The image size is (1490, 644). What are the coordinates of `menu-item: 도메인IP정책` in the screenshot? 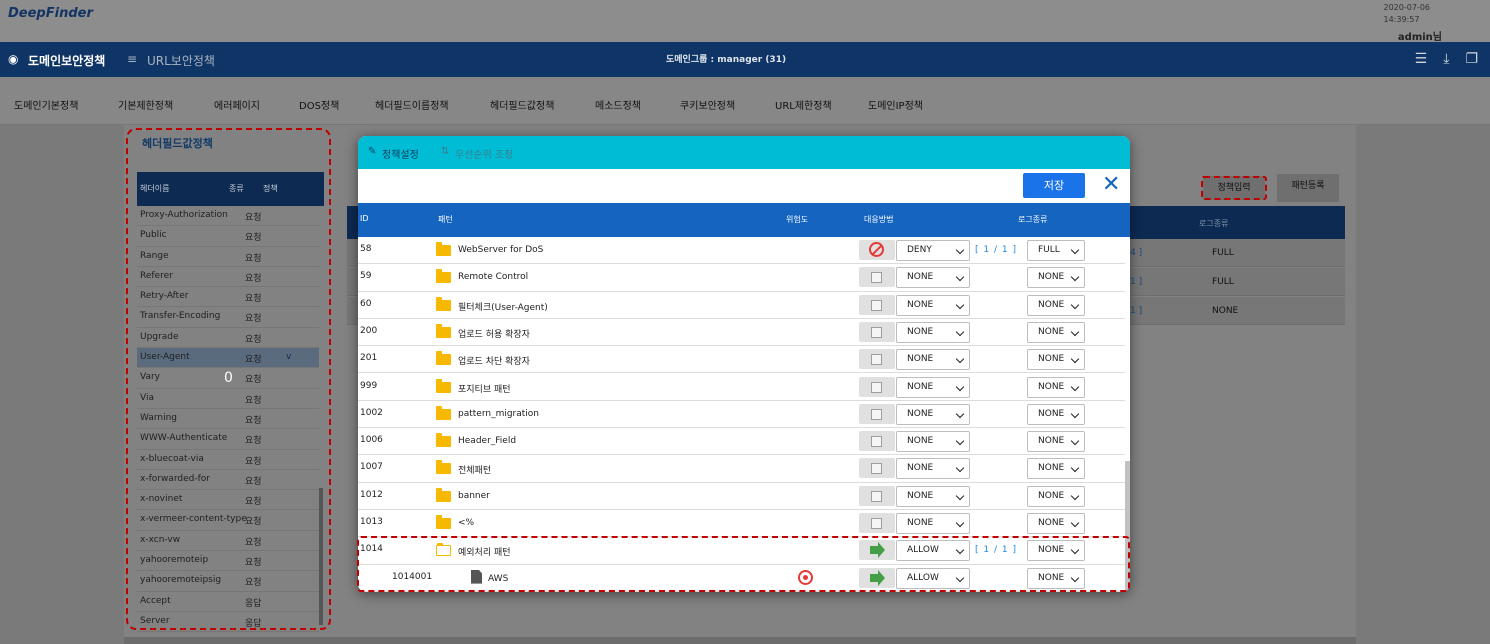 It's located at (895, 104).